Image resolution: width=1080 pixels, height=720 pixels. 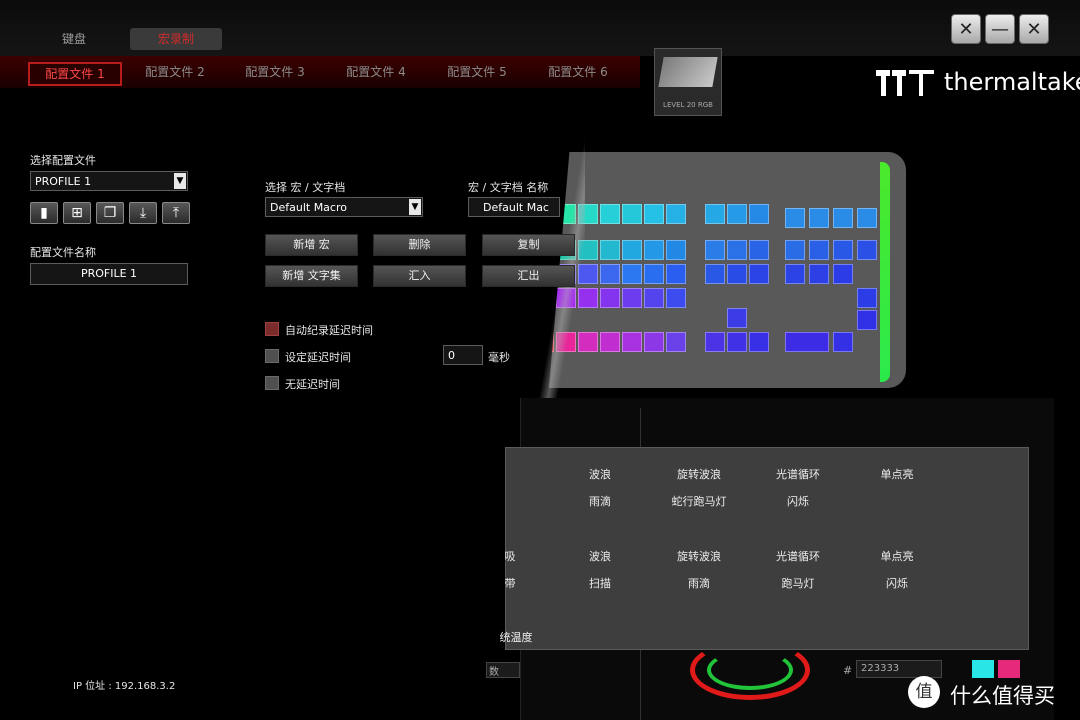 I want to click on new-macro-button: 新增 宏, so click(x=311, y=245).